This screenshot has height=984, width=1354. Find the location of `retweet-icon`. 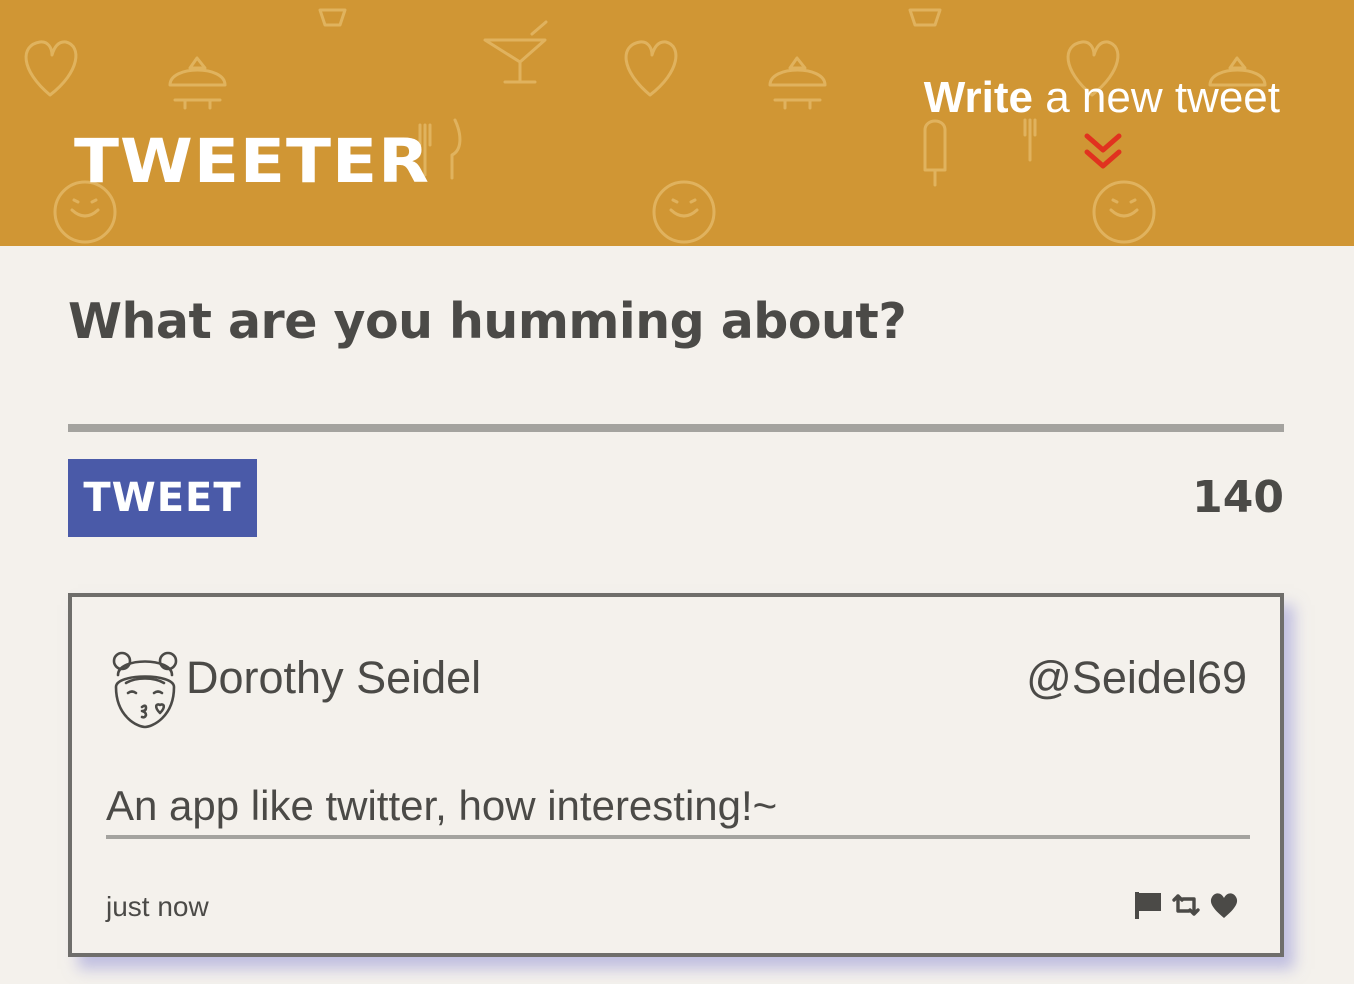

retweet-icon is located at coordinates (1186, 905).